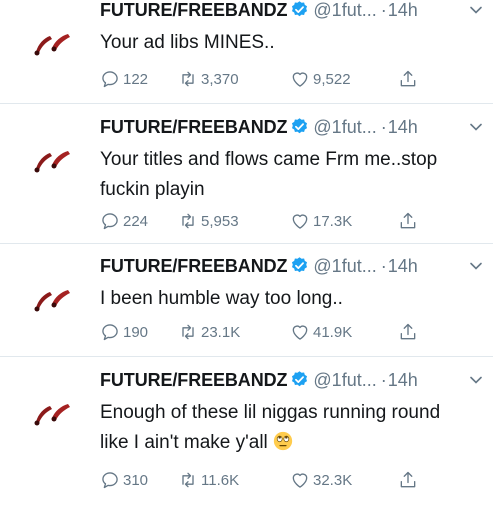 The image size is (493, 509). Describe the element at coordinates (270, 79) in the screenshot. I see `tweet-actions: 122 3,370 9,522` at that location.